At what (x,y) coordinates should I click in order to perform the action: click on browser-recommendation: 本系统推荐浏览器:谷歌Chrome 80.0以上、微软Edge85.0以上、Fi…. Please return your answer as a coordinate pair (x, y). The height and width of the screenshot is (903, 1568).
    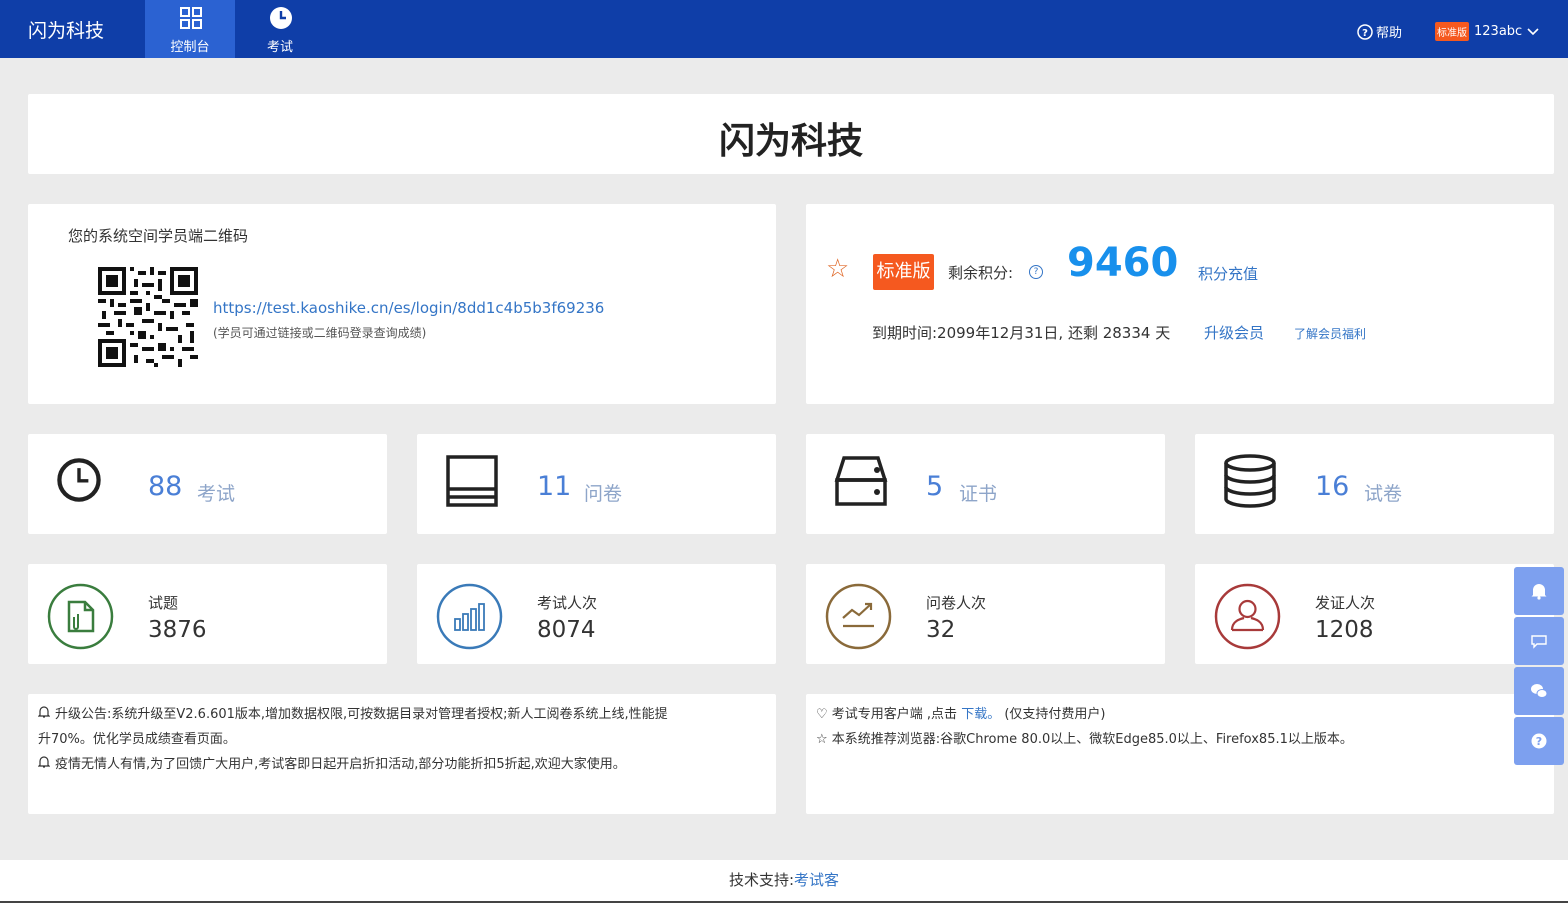
    Looking at the image, I should click on (1092, 739).